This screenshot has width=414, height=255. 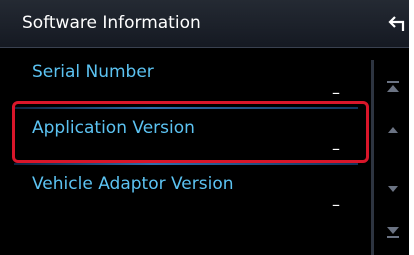 What do you see at coordinates (93, 72) in the screenshot?
I see `list-item-label: Serial Number` at bounding box center [93, 72].